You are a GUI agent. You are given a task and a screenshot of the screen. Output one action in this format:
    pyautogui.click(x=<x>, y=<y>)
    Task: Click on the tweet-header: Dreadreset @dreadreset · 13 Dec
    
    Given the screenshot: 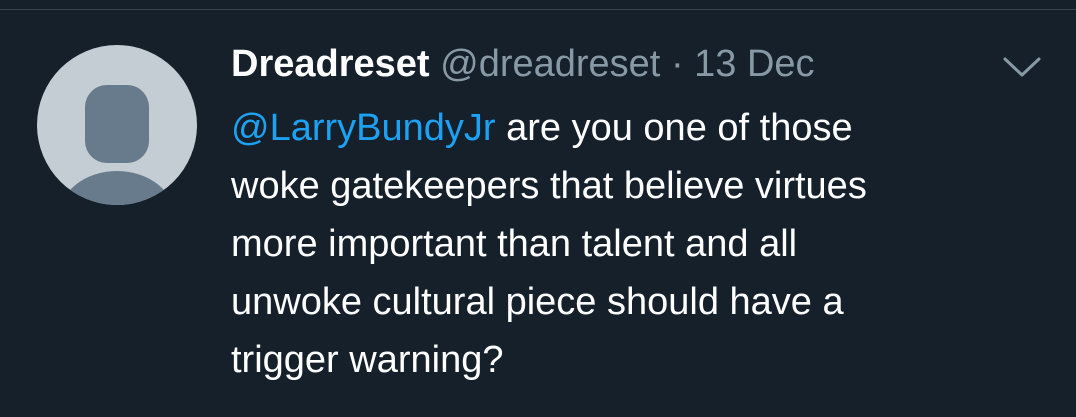 What is the action you would take?
    pyautogui.click(x=523, y=64)
    